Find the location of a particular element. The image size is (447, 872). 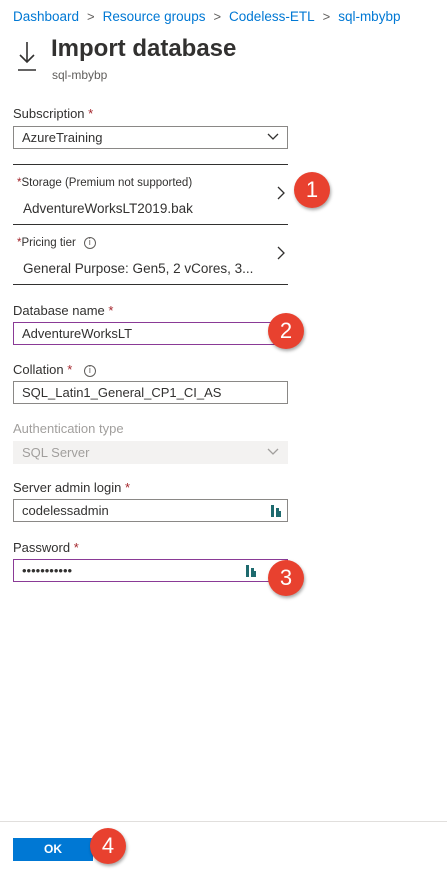

storage-value: AdventureWorksLT2019.bak is located at coordinates (108, 208).